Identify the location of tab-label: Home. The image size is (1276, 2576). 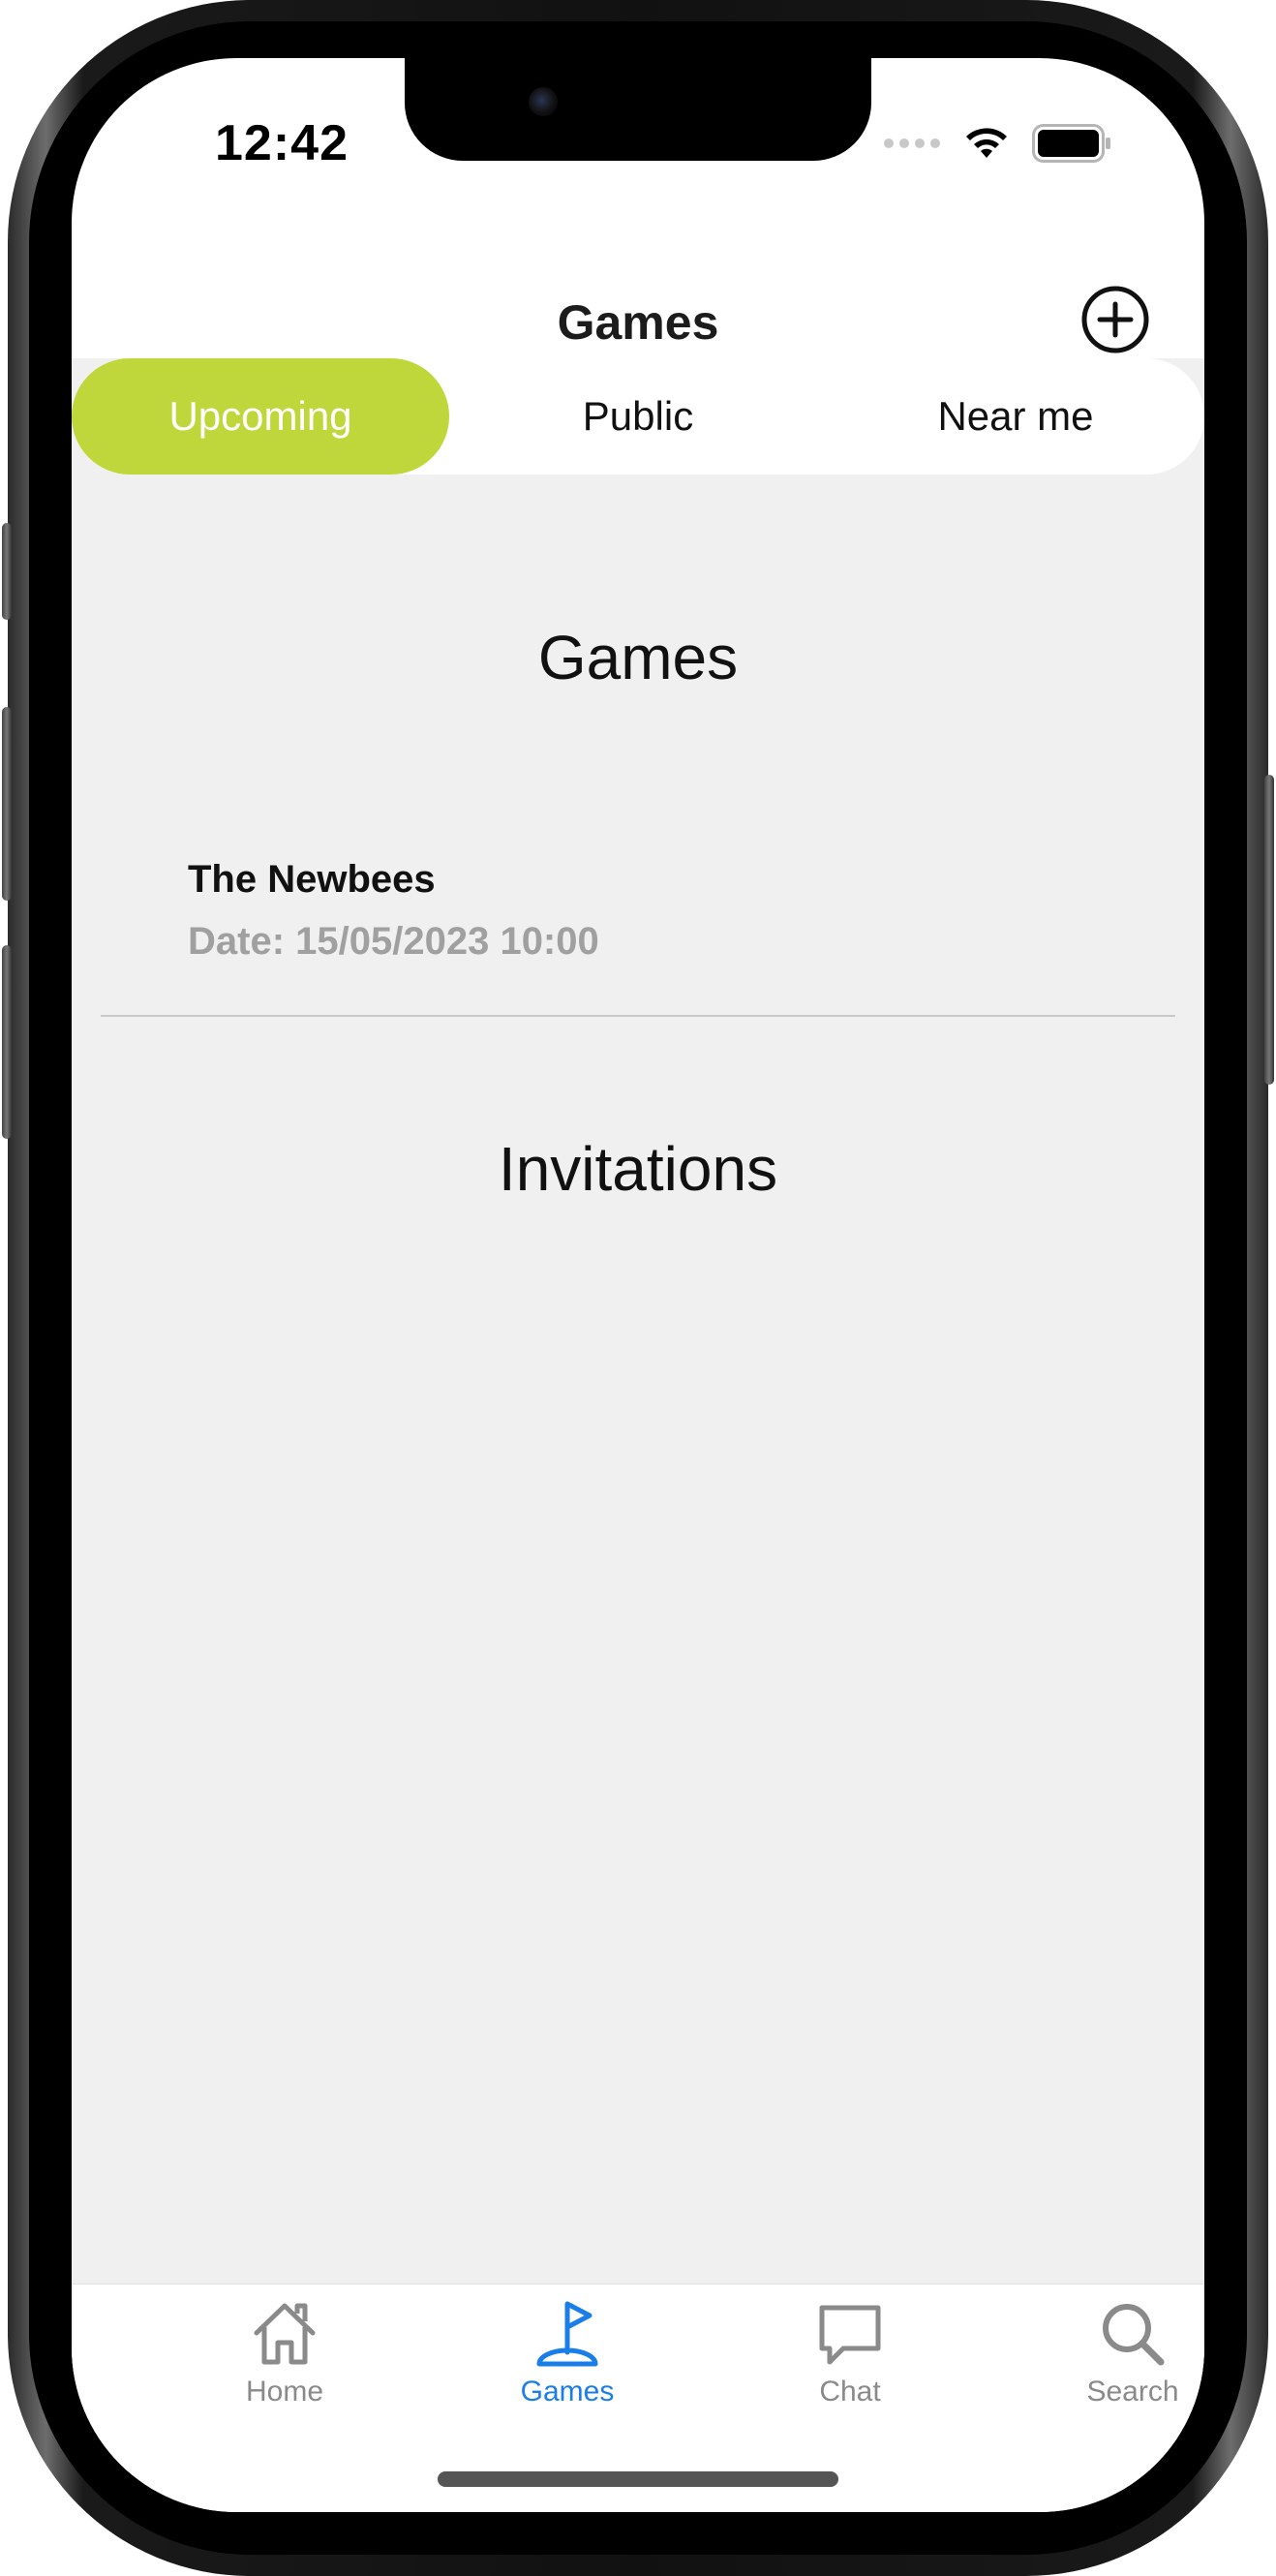
(284, 2391).